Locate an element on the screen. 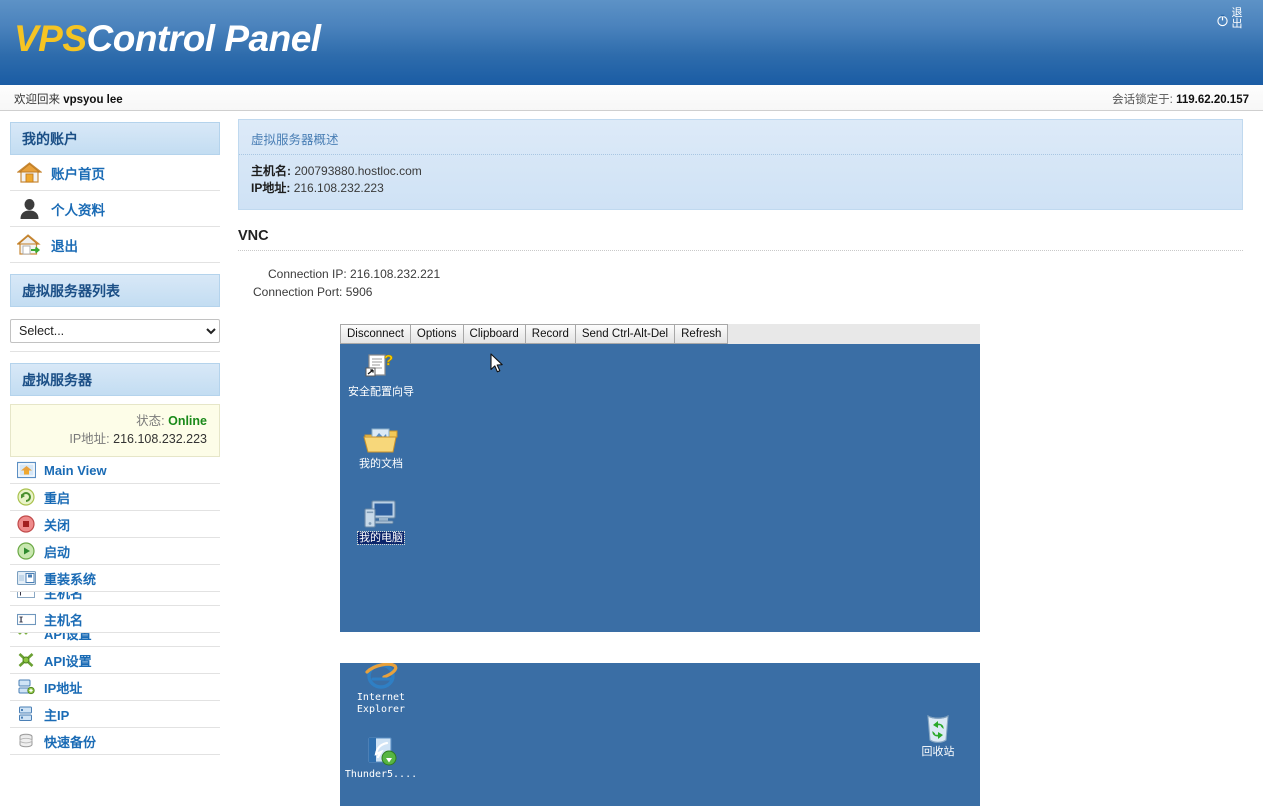 Image resolution: width=1263 pixels, height=806 pixels. session-lock-ip: 119.62.20.157 is located at coordinates (1212, 100).